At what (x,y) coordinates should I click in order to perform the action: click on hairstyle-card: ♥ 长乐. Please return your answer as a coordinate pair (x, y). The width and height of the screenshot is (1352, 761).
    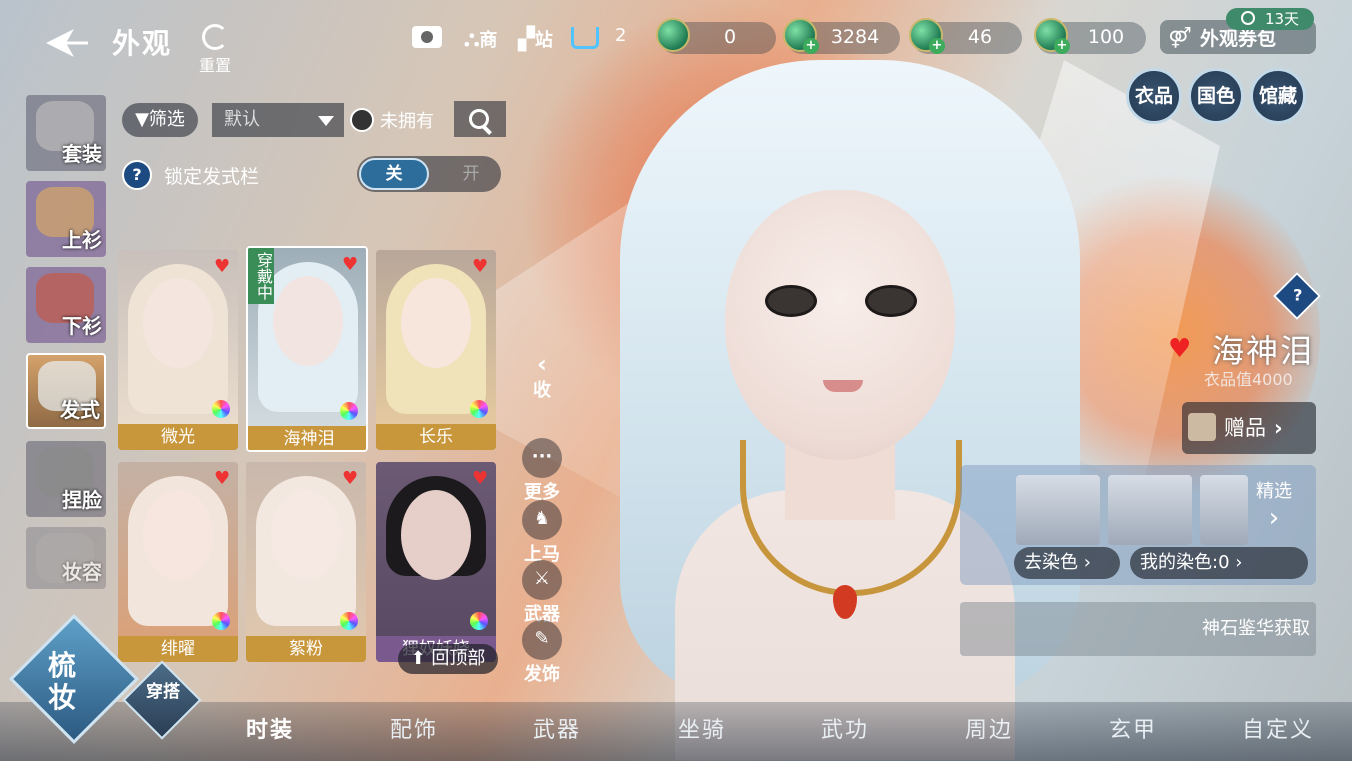
    Looking at the image, I should click on (436, 350).